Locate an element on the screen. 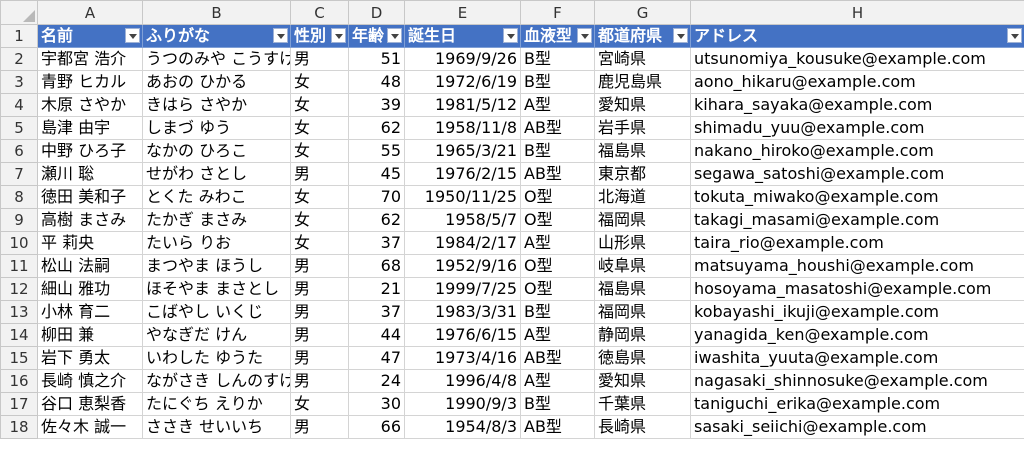 This screenshot has width=1024, height=458. cell-address: segawa_satoshi@example.com is located at coordinates (857, 174).